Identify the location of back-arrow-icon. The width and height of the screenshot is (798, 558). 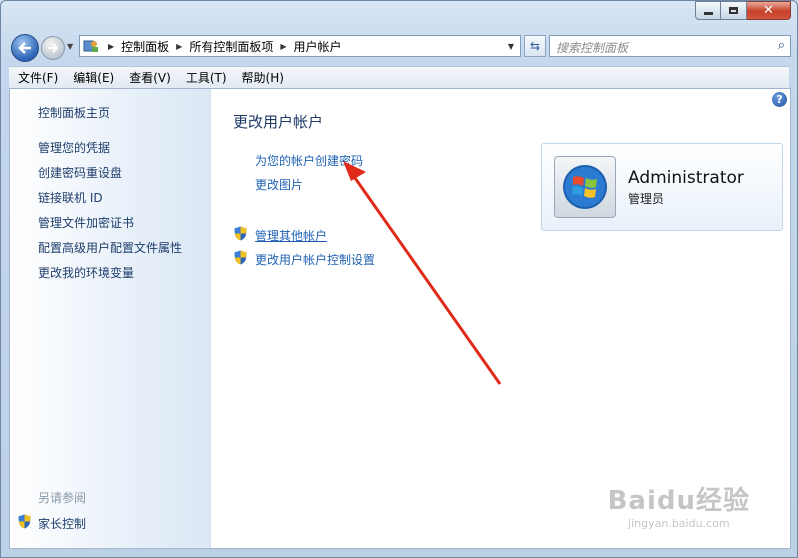
(24, 48).